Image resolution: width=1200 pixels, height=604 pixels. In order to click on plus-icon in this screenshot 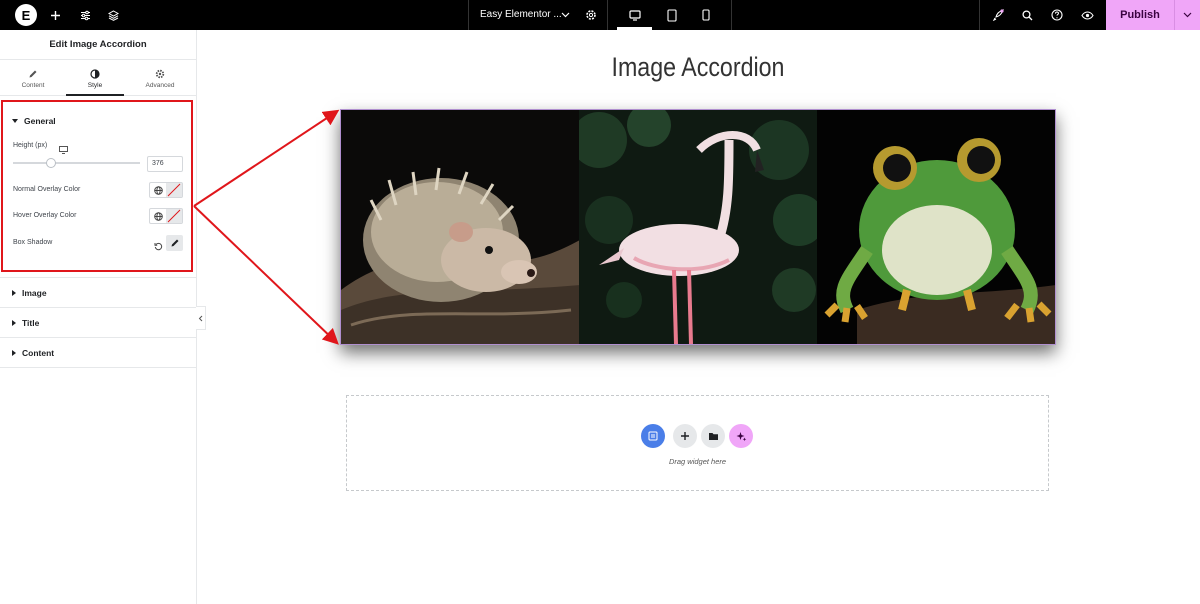, I will do `click(685, 436)`.